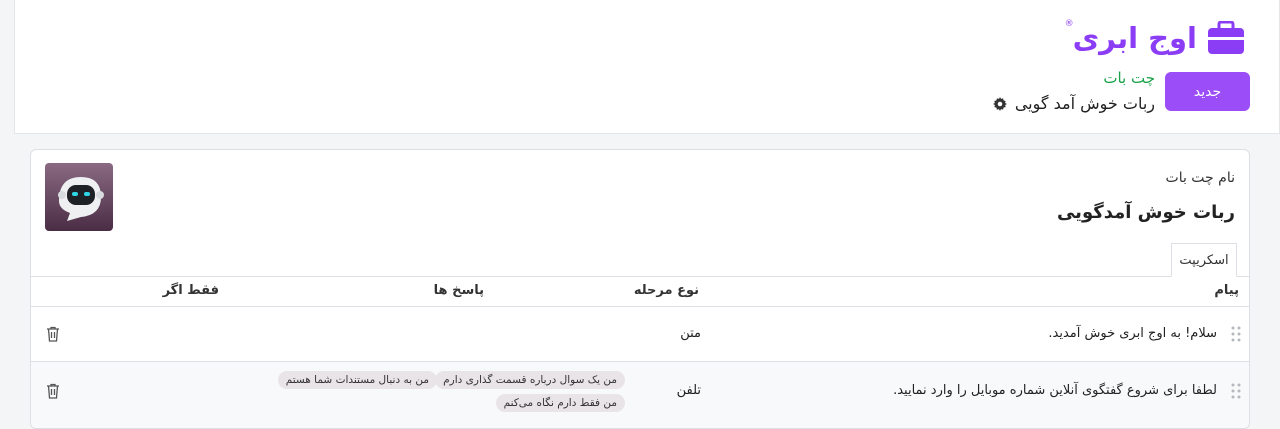 The width and height of the screenshot is (1280, 429). What do you see at coordinates (1069, 24) in the screenshot?
I see `registered-mark: ®` at bounding box center [1069, 24].